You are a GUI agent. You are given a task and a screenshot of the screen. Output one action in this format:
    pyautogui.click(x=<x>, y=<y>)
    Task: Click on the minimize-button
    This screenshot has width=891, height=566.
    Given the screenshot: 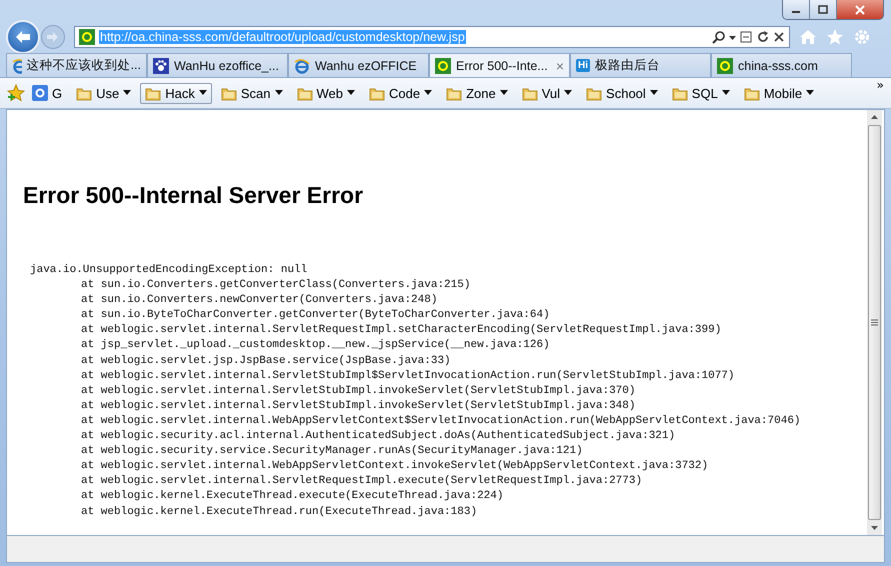 What is the action you would take?
    pyautogui.click(x=796, y=9)
    